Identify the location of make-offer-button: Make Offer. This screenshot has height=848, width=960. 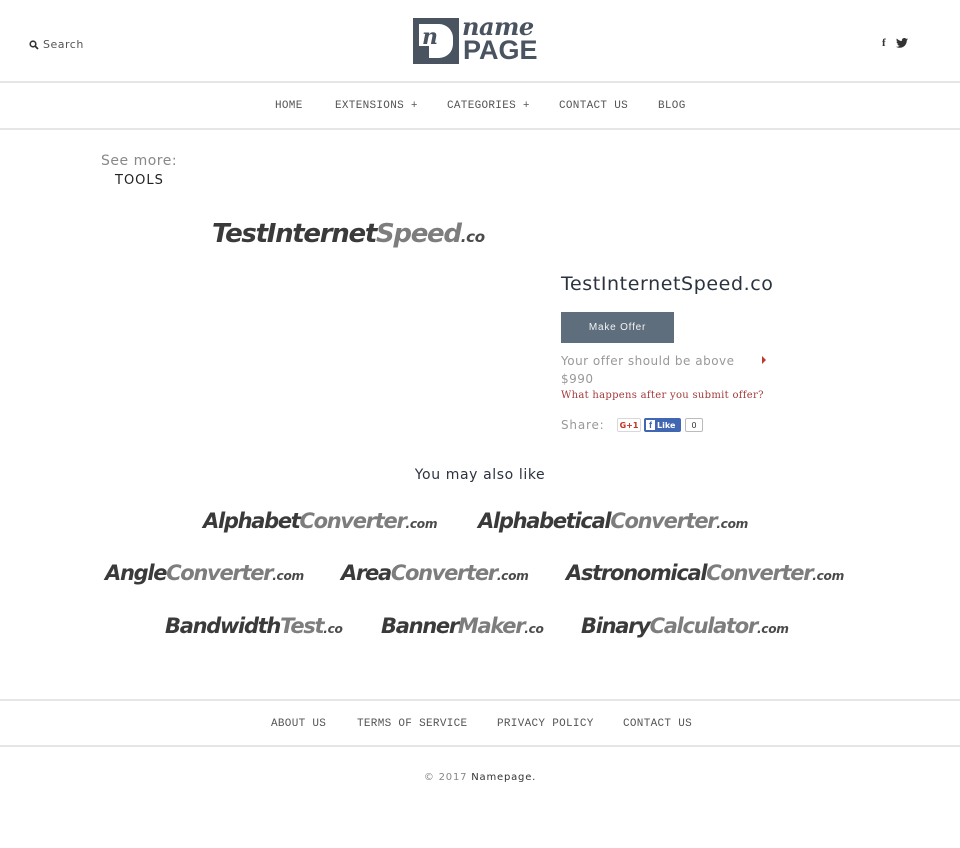
(617, 327).